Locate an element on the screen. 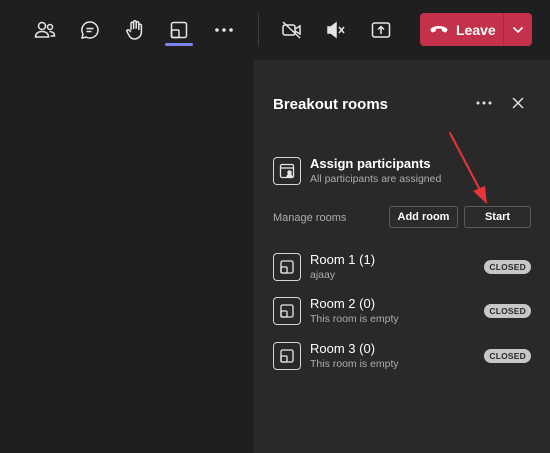 This screenshot has height=453, width=550. room-title: Room 2 (0) is located at coordinates (343, 303).